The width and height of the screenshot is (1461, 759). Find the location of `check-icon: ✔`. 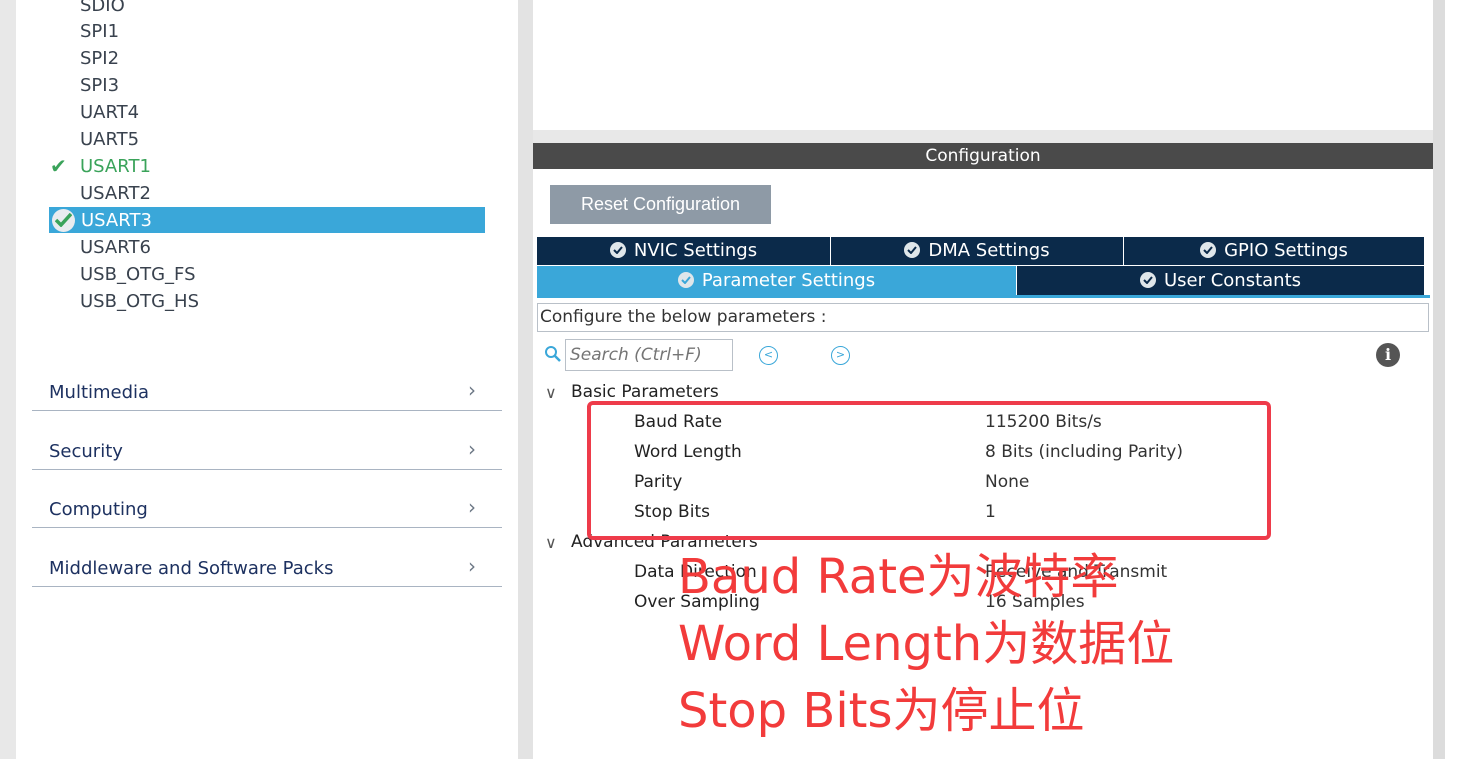

check-icon: ✔ is located at coordinates (58, 166).